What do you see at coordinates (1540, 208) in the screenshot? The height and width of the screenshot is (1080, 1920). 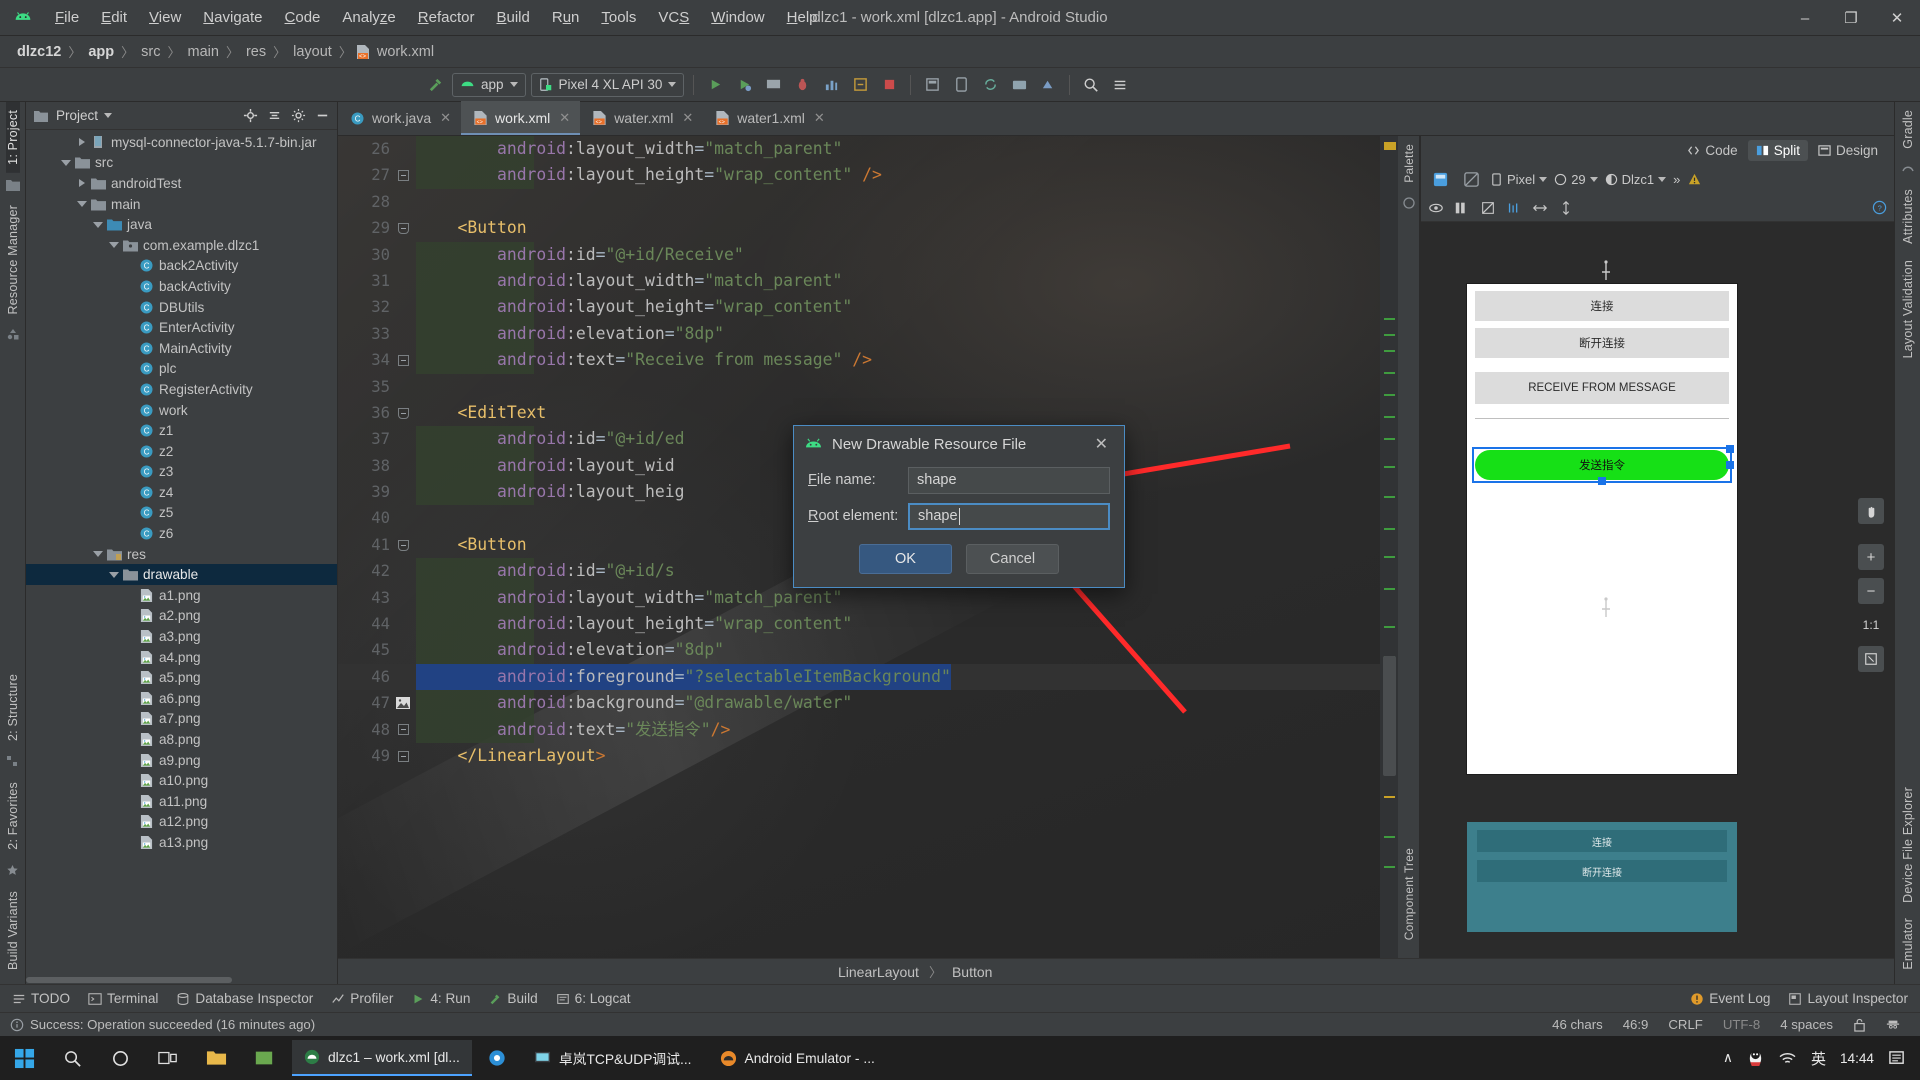 I see `align-horizontal-icon` at bounding box center [1540, 208].